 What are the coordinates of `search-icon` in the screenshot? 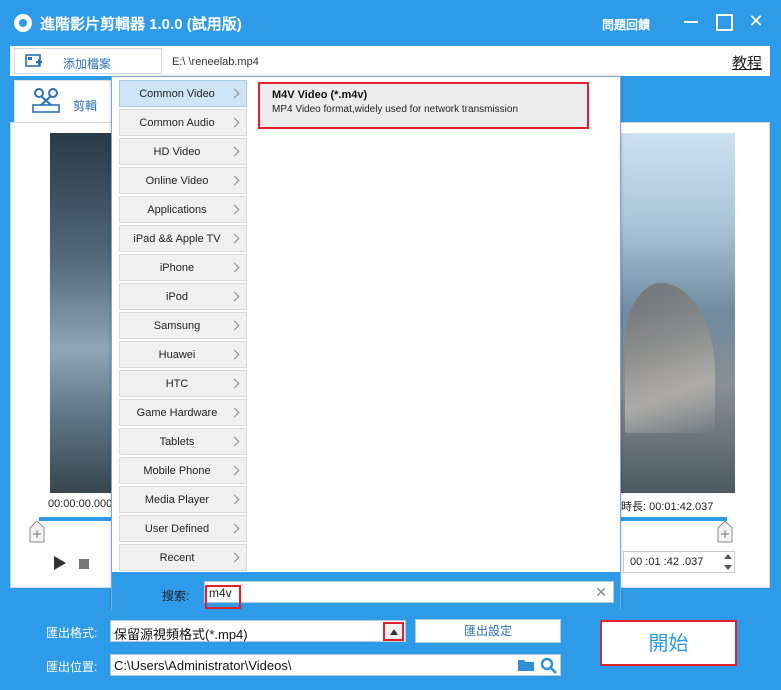 It's located at (548, 665).